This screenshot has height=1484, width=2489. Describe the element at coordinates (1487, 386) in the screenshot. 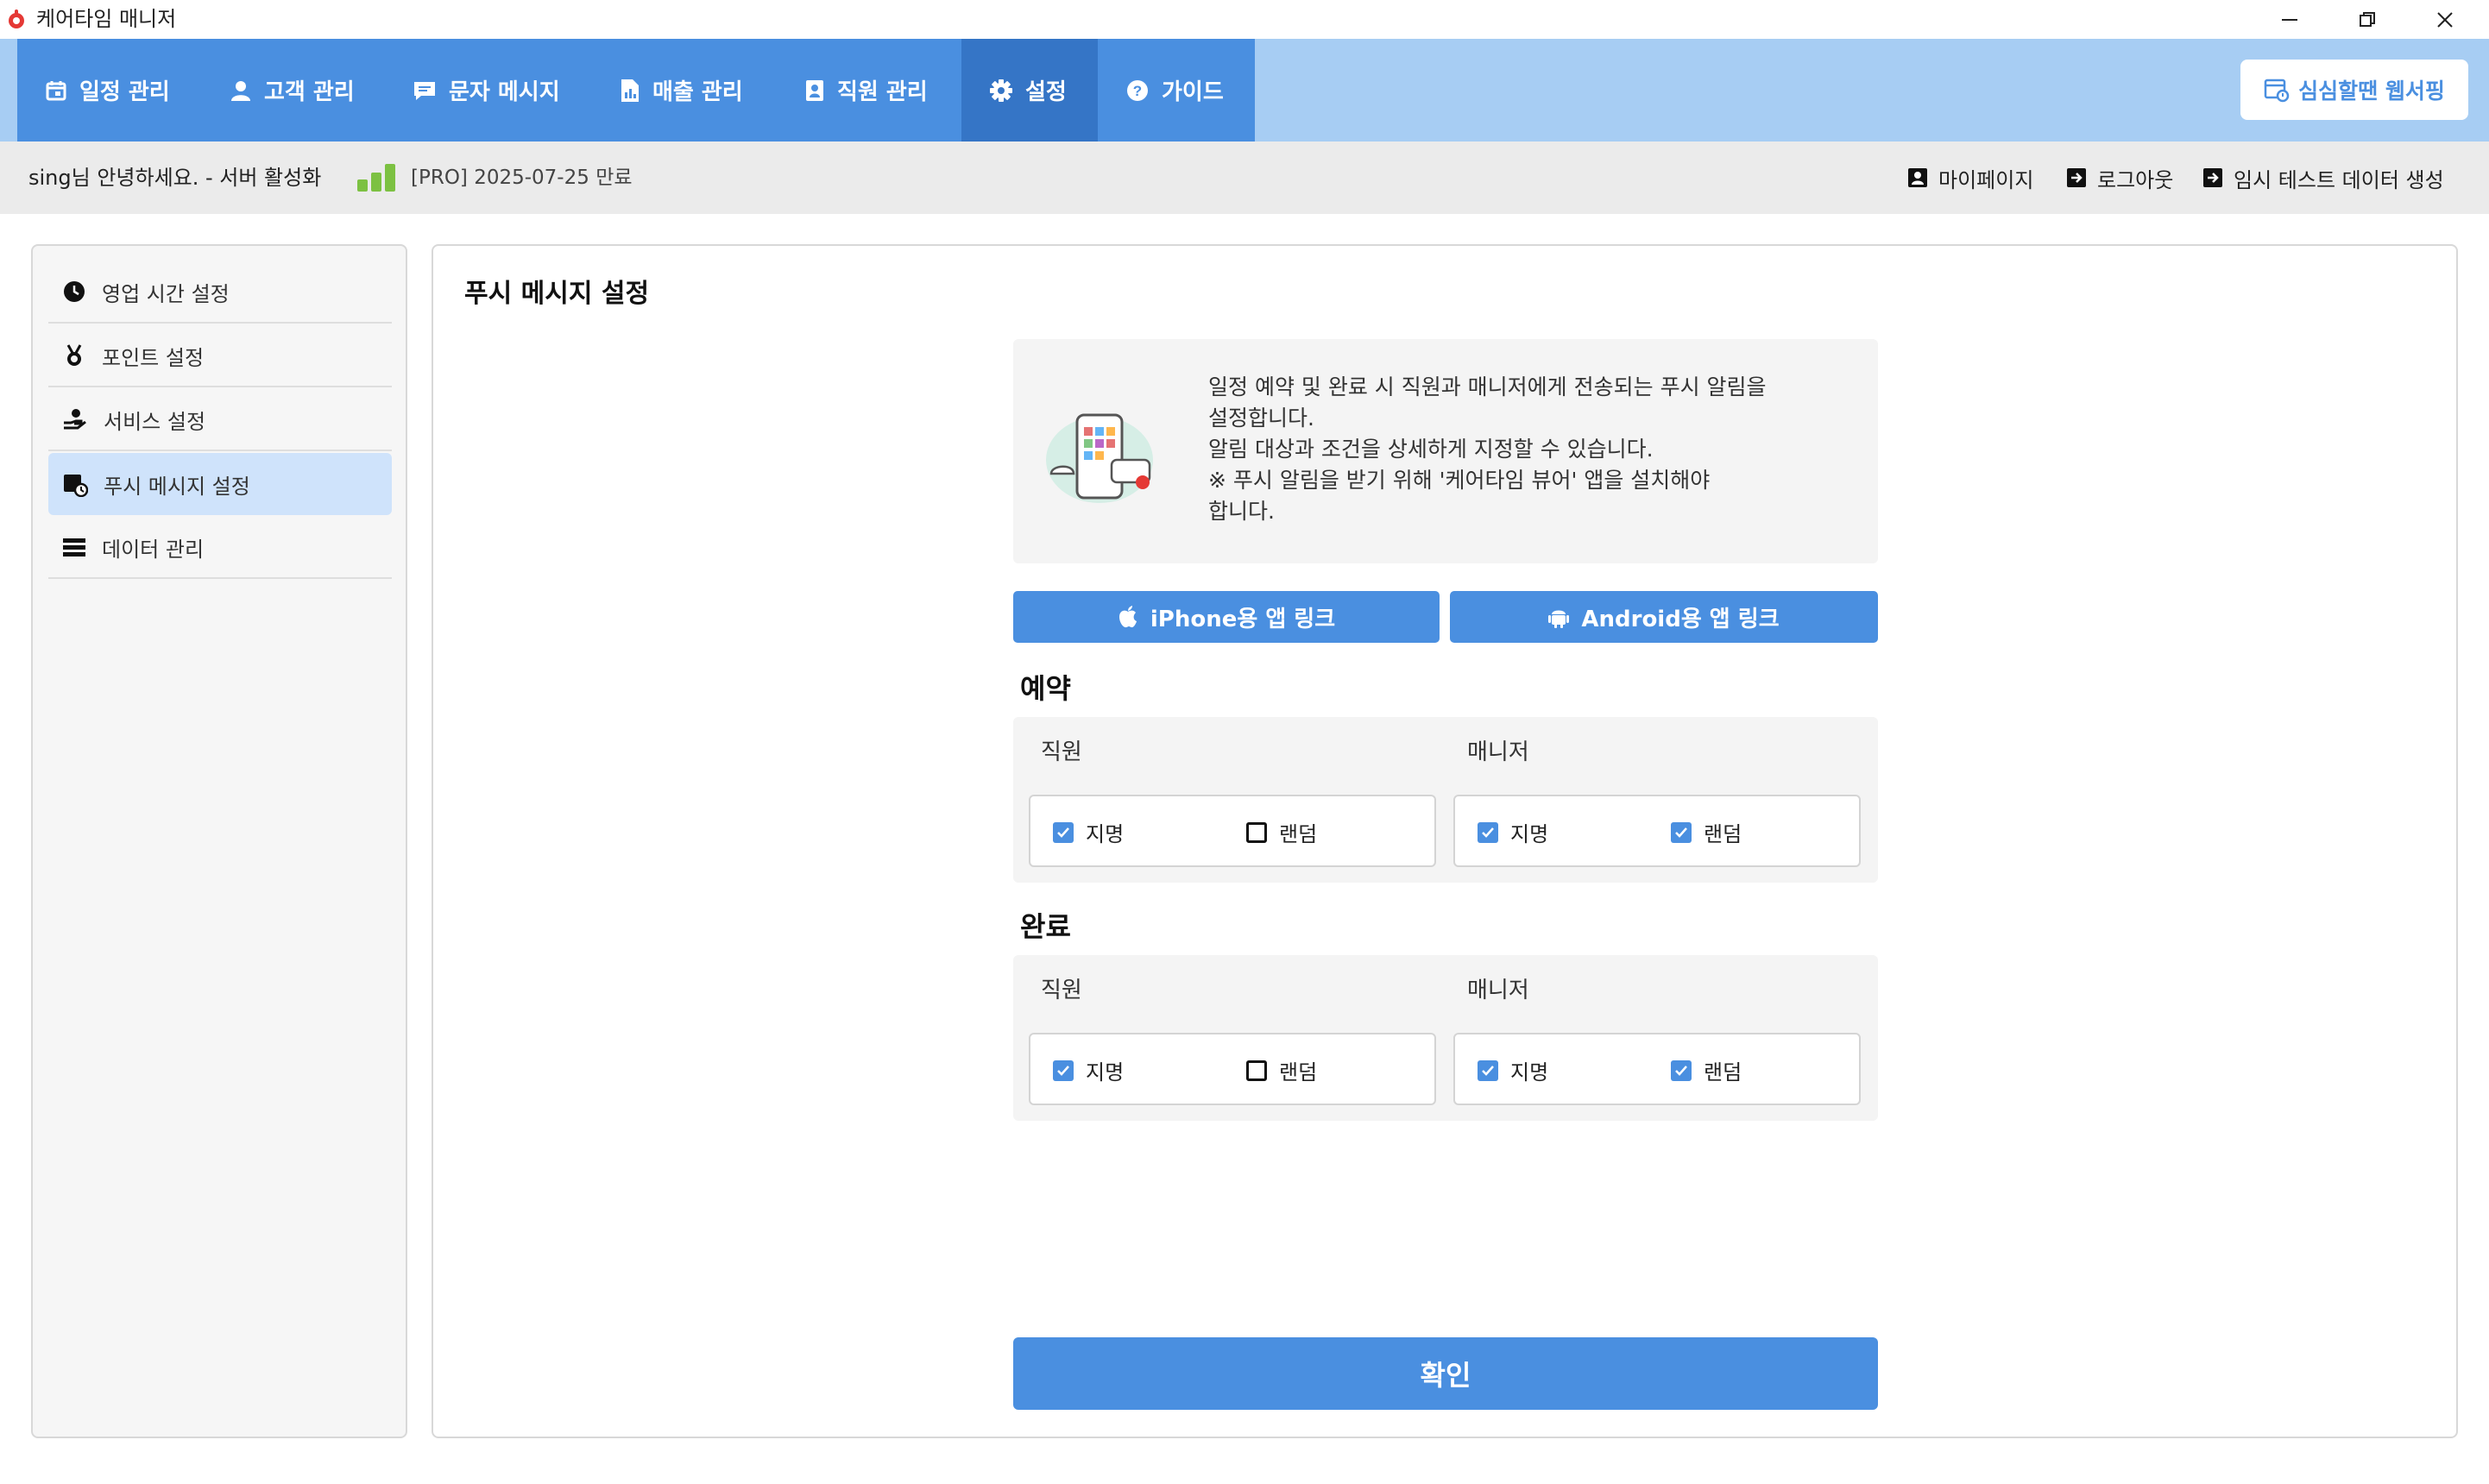

I see `info-line: 일정 예약 및 완료 시 직원과 매니저에게 전송되는 푸시 알림을` at that location.